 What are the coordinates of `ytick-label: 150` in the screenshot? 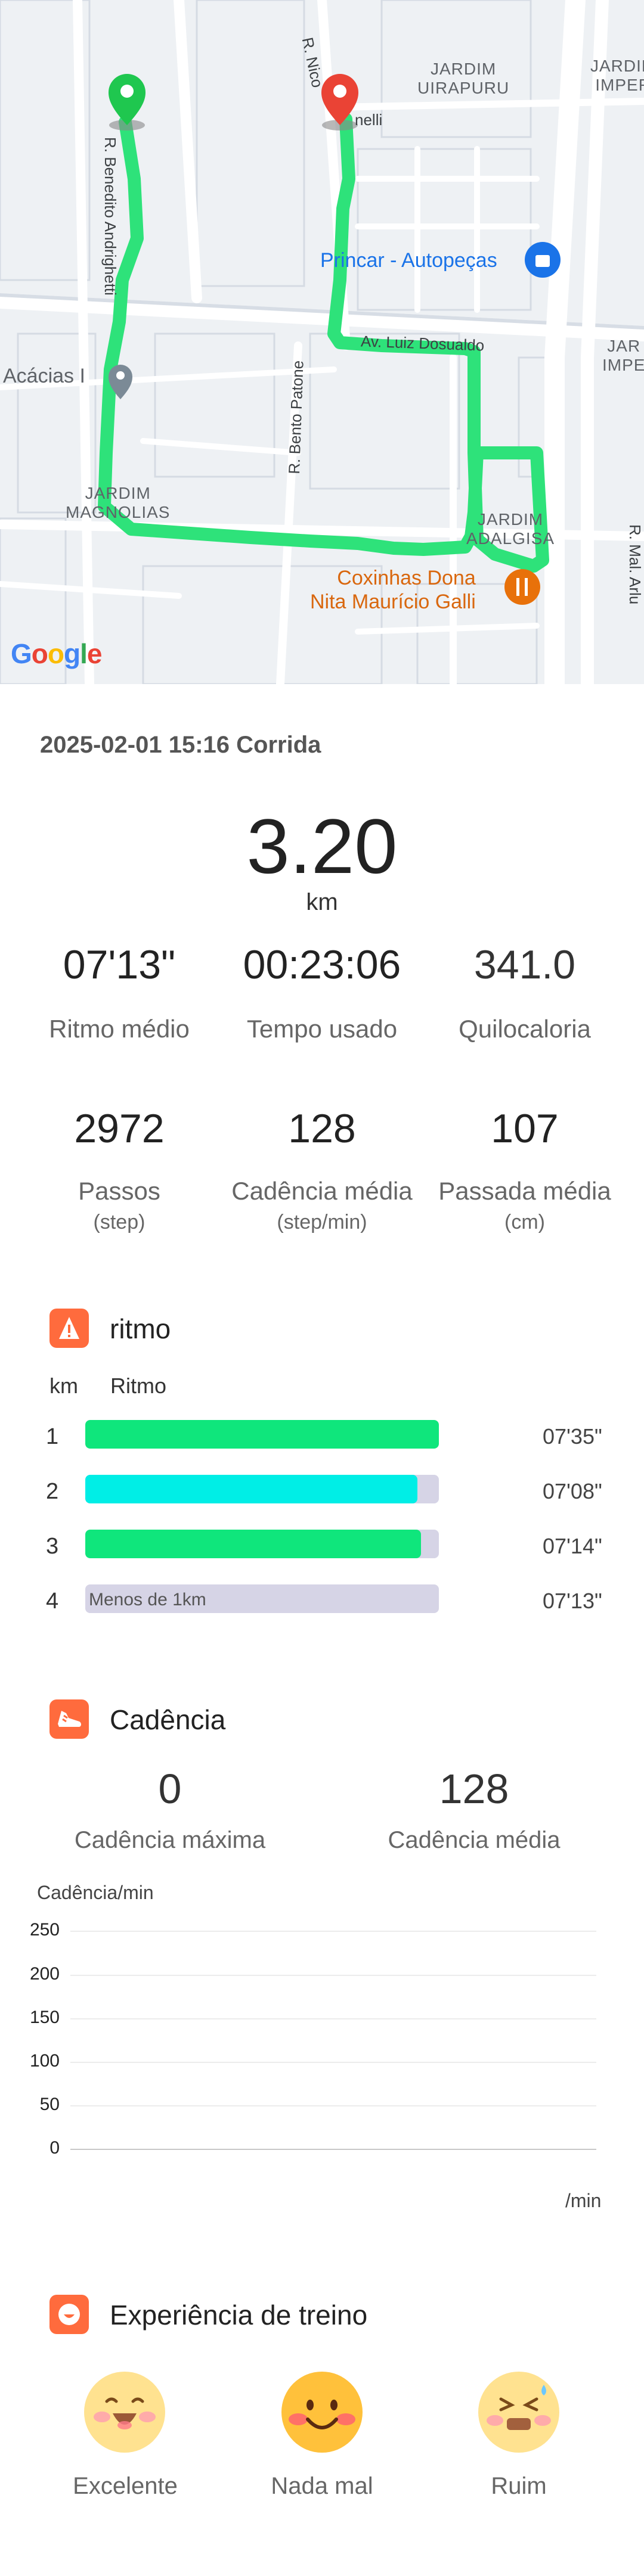 It's located at (44, 2017).